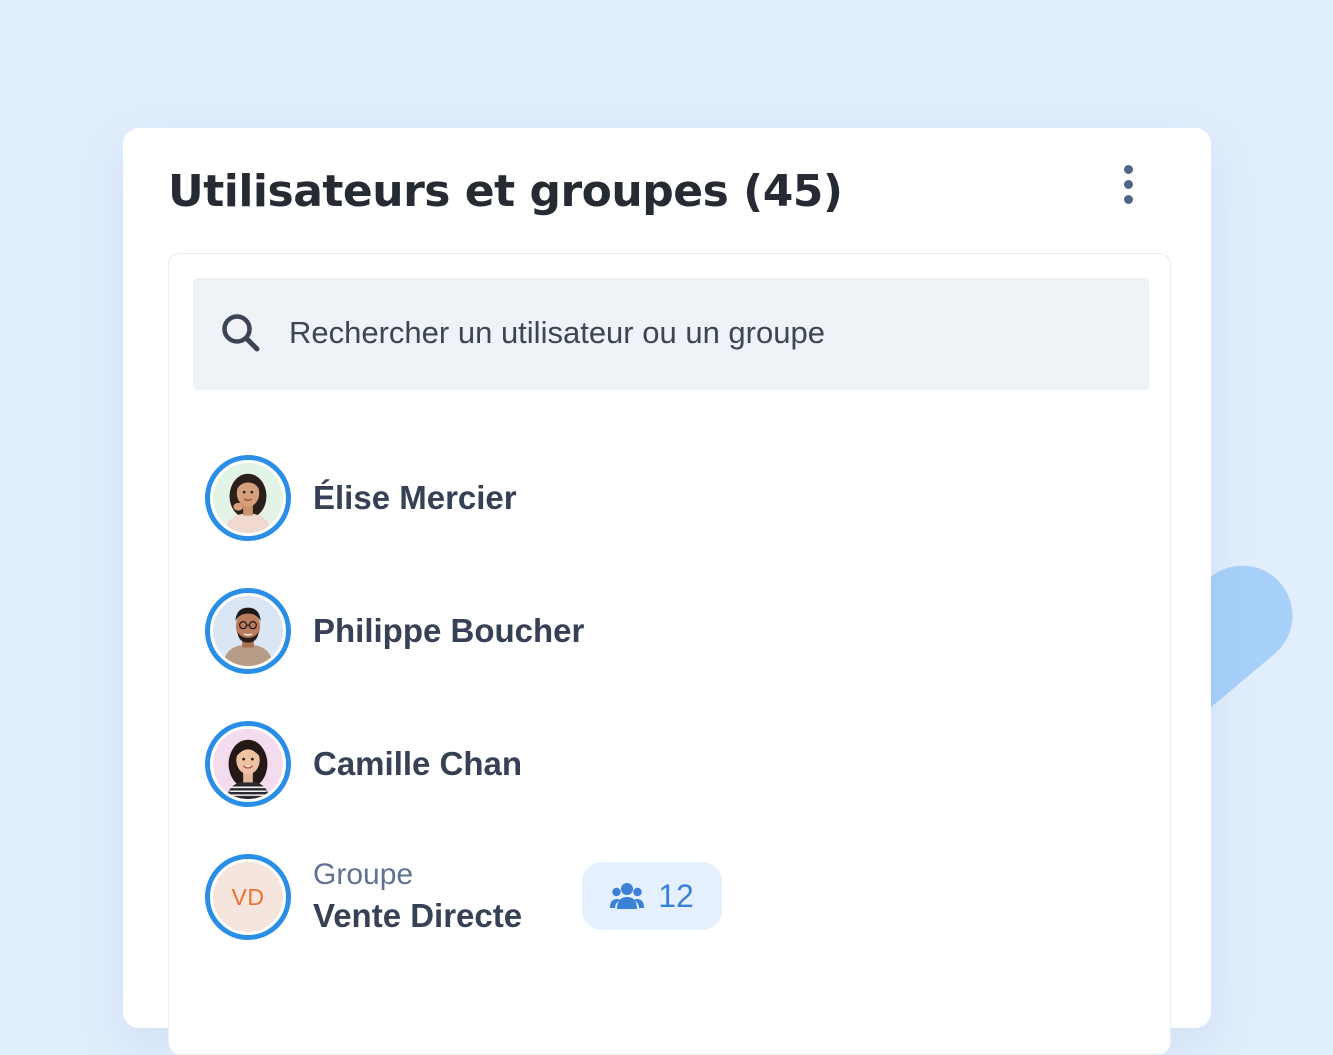 This screenshot has height=1055, width=1333. I want to click on group-member-count-badge: 12, so click(652, 896).